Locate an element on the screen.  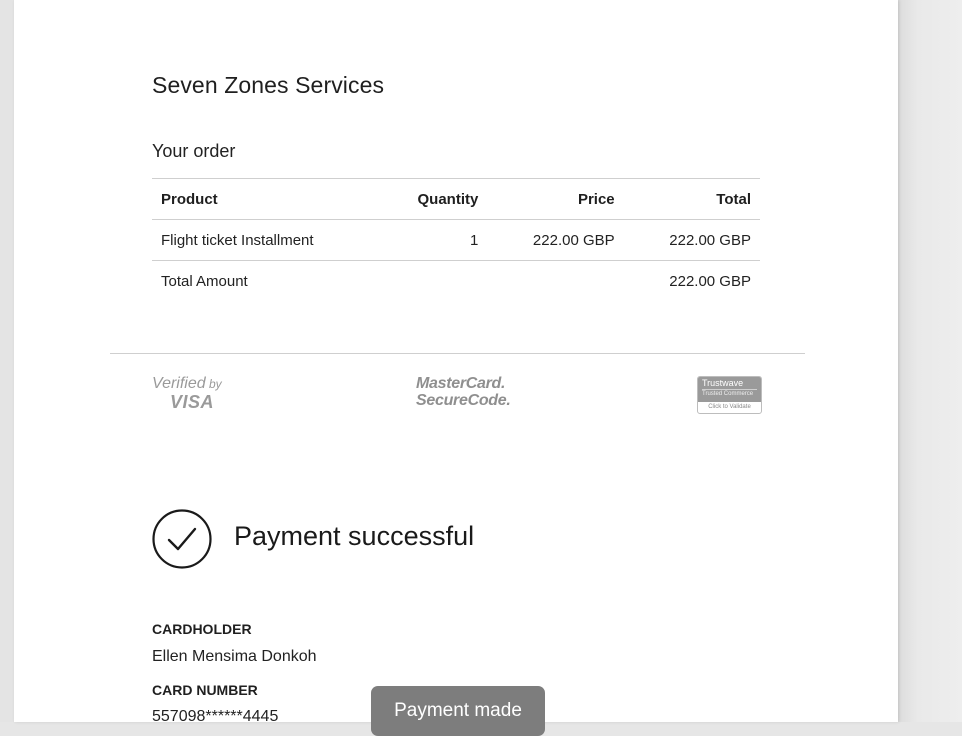
trustwave-text: Trustwave is located at coordinates (723, 383).